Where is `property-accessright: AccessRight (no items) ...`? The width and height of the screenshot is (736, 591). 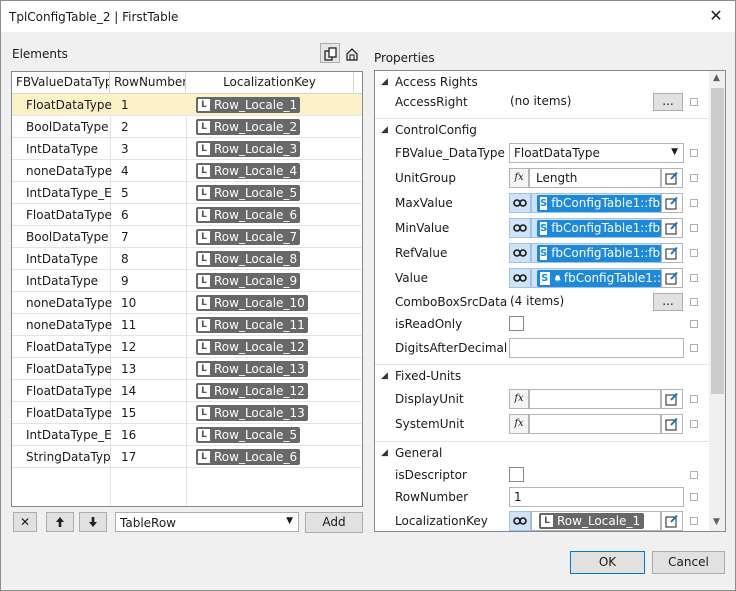 property-accessright: AccessRight (no items) ... is located at coordinates (542, 102).